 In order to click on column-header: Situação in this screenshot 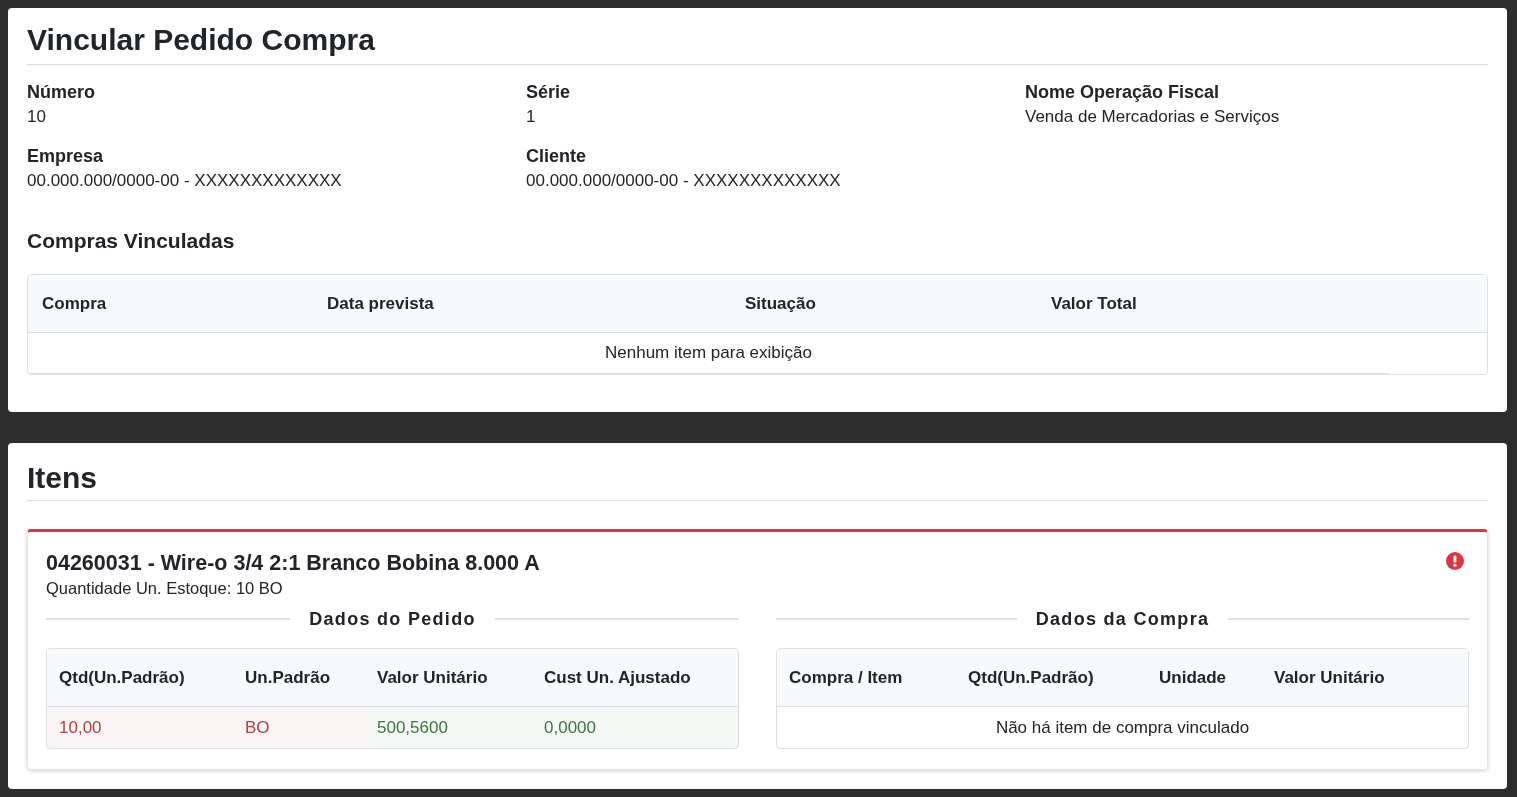, I will do `click(780, 303)`.